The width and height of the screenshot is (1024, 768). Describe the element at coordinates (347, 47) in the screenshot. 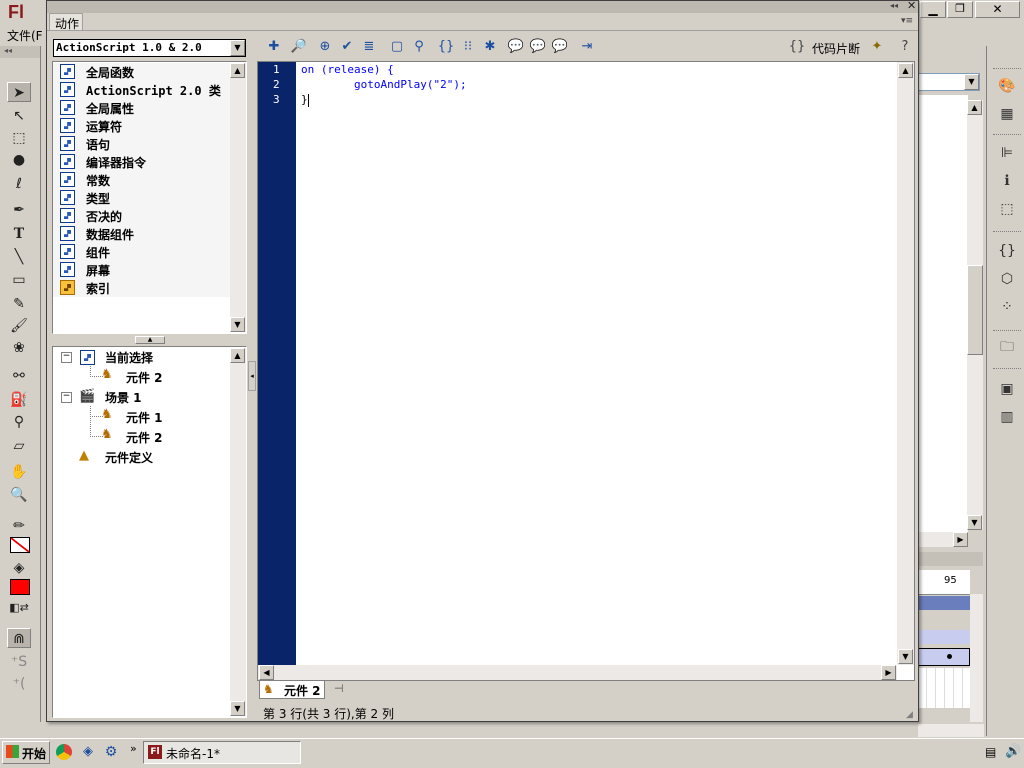

I see `check-syntax-icon: ✔` at that location.